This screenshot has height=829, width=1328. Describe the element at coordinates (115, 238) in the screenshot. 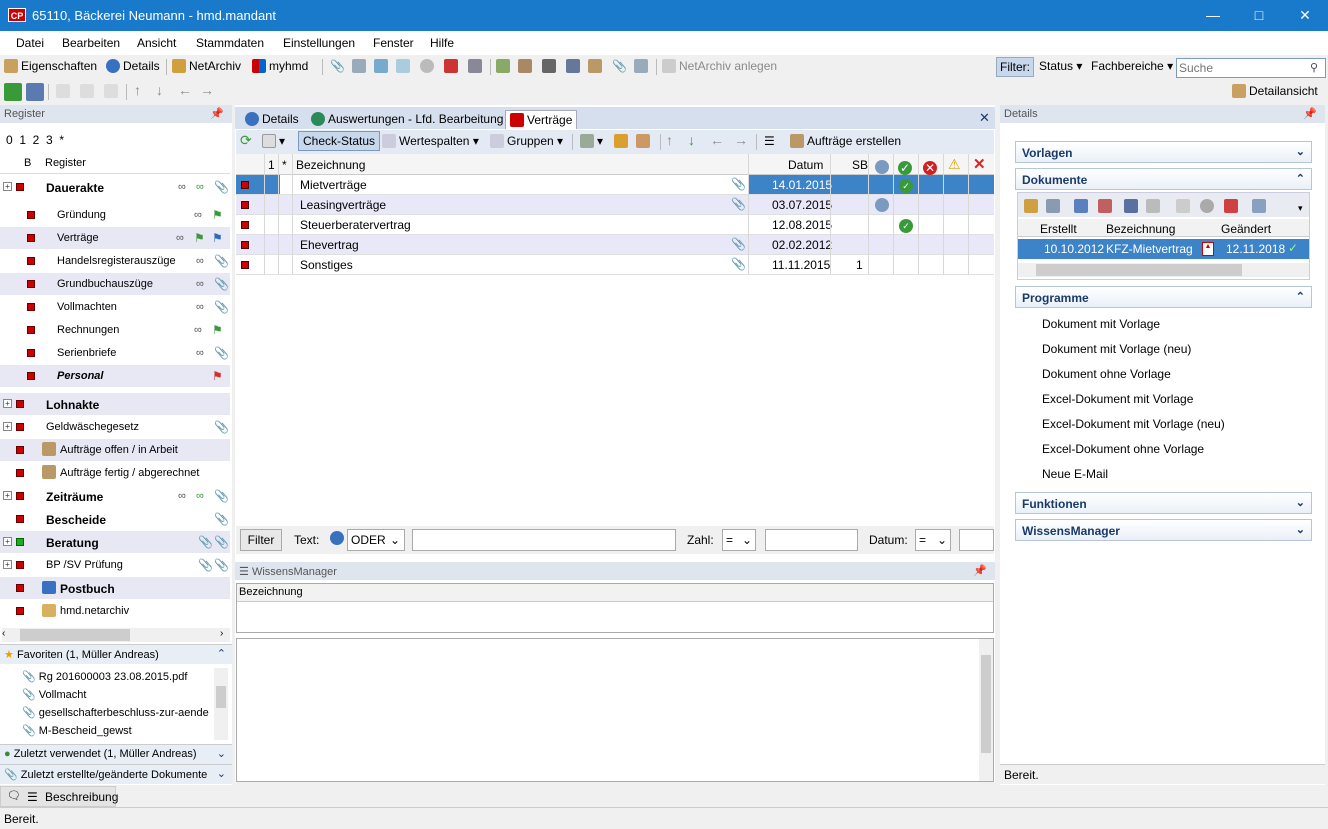

I see `register-item: Verträge ∞ ⚑ ⚑` at that location.